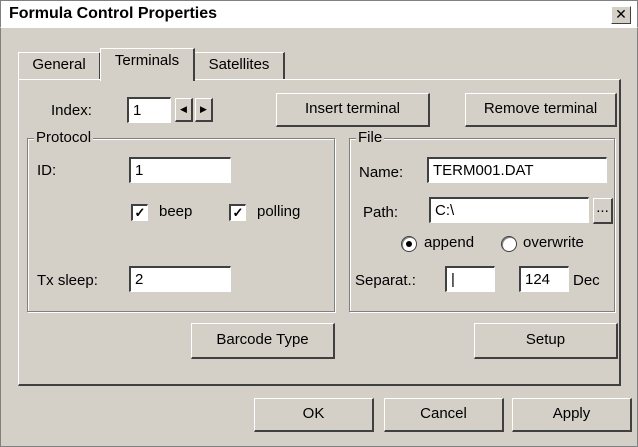 The height and width of the screenshot is (447, 638). I want to click on title-bar: Formula Control Properties ✕, so click(319, 14).